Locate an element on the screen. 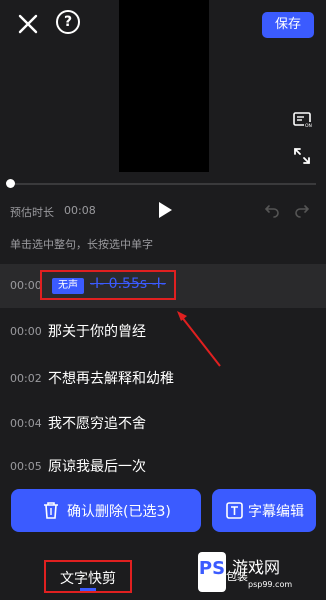 This screenshot has width=326, height=600. silence-duration: -I- 0.55s -I- is located at coordinates (128, 284).